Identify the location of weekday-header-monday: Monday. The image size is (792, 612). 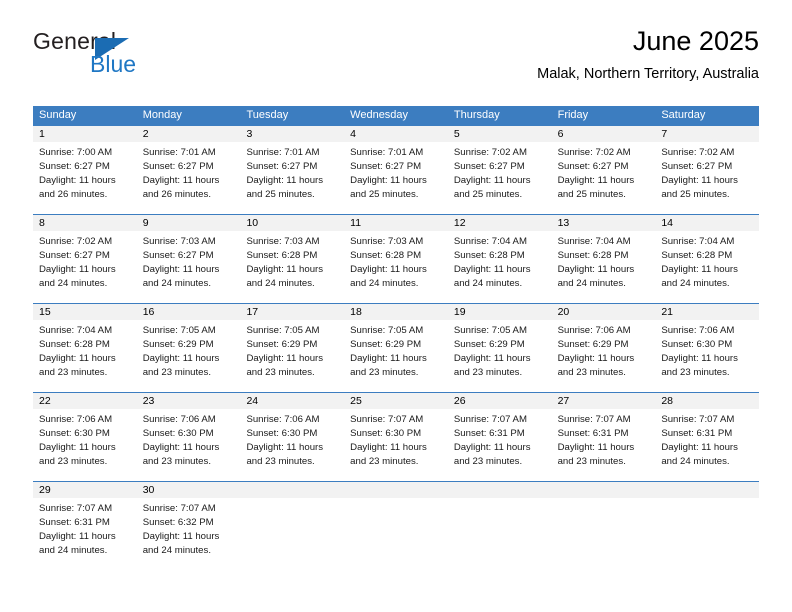
(162, 115).